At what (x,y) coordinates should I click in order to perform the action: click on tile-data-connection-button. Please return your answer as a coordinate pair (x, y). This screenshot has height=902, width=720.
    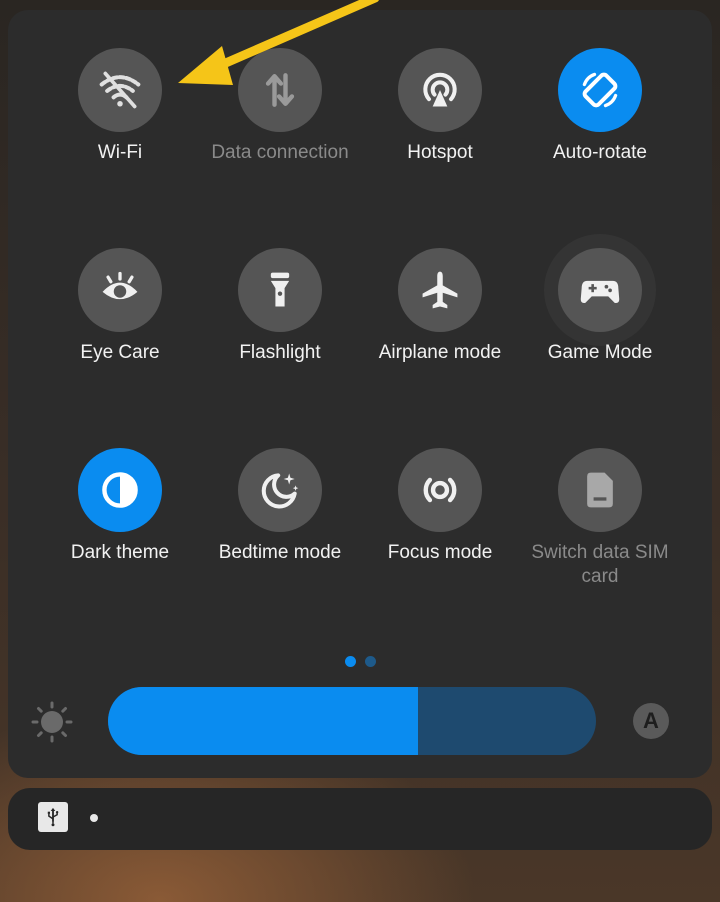
    Looking at the image, I should click on (280, 90).